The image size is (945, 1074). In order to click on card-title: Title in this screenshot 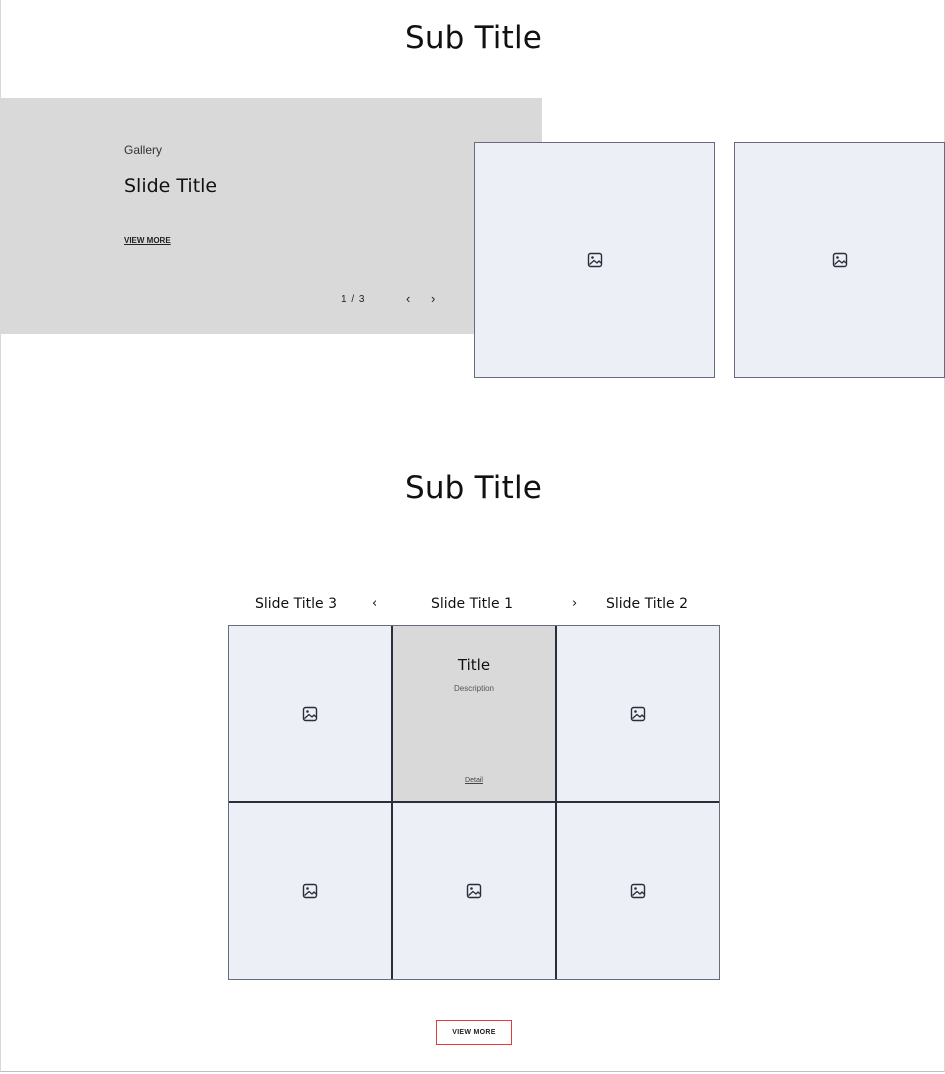, I will do `click(474, 665)`.